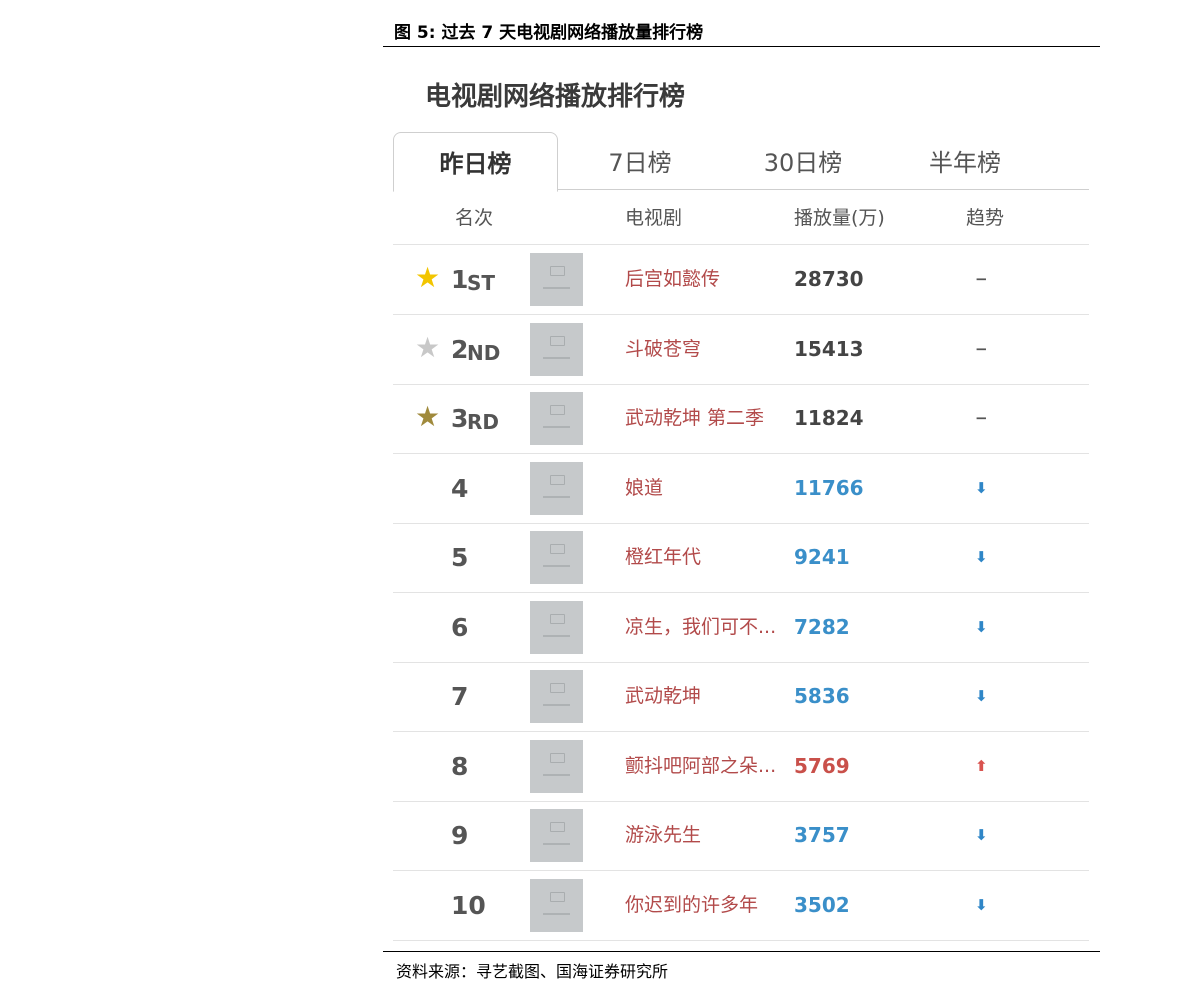 This screenshot has height=999, width=1191. Describe the element at coordinates (460, 279) in the screenshot. I see `rank-number: 1` at that location.